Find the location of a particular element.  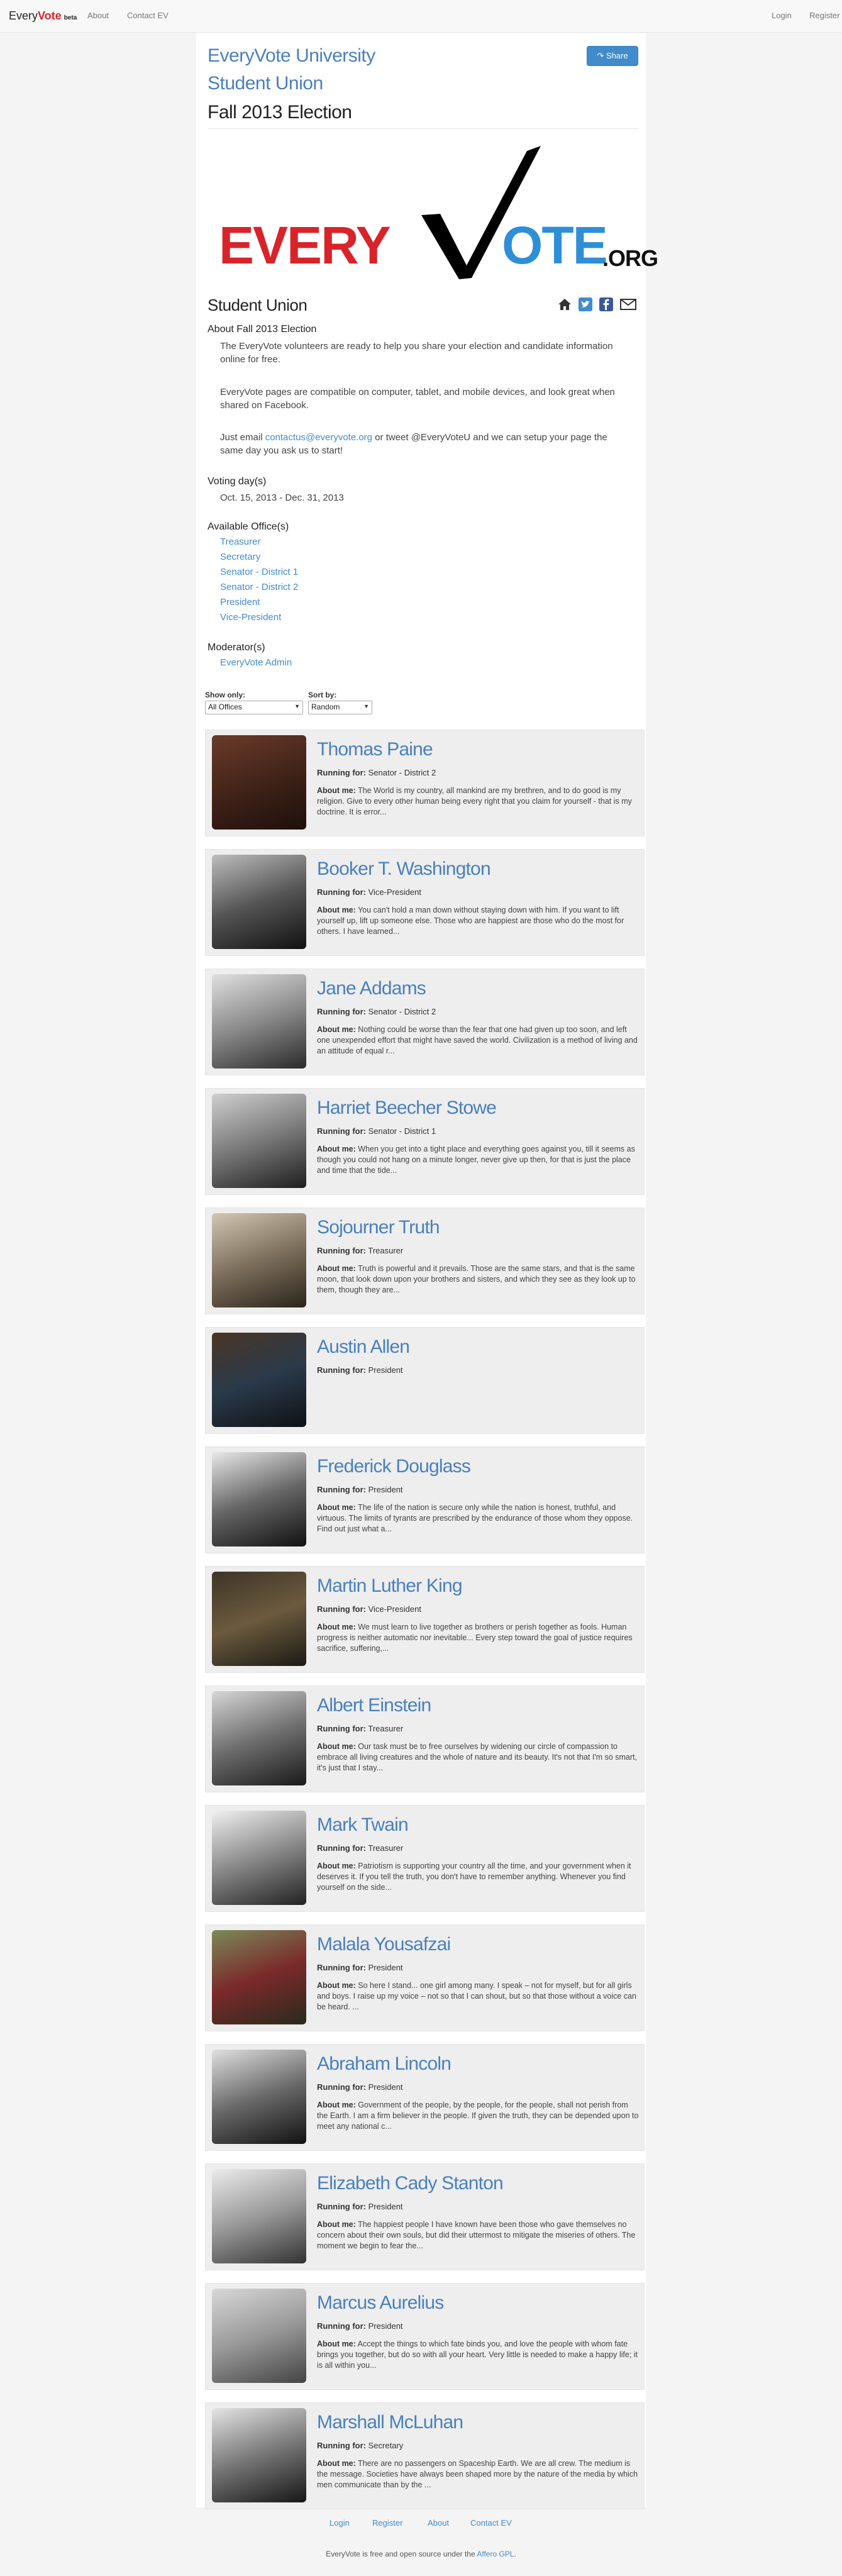

office-link-senator-2: Senator - District 2 is located at coordinates (259, 587).